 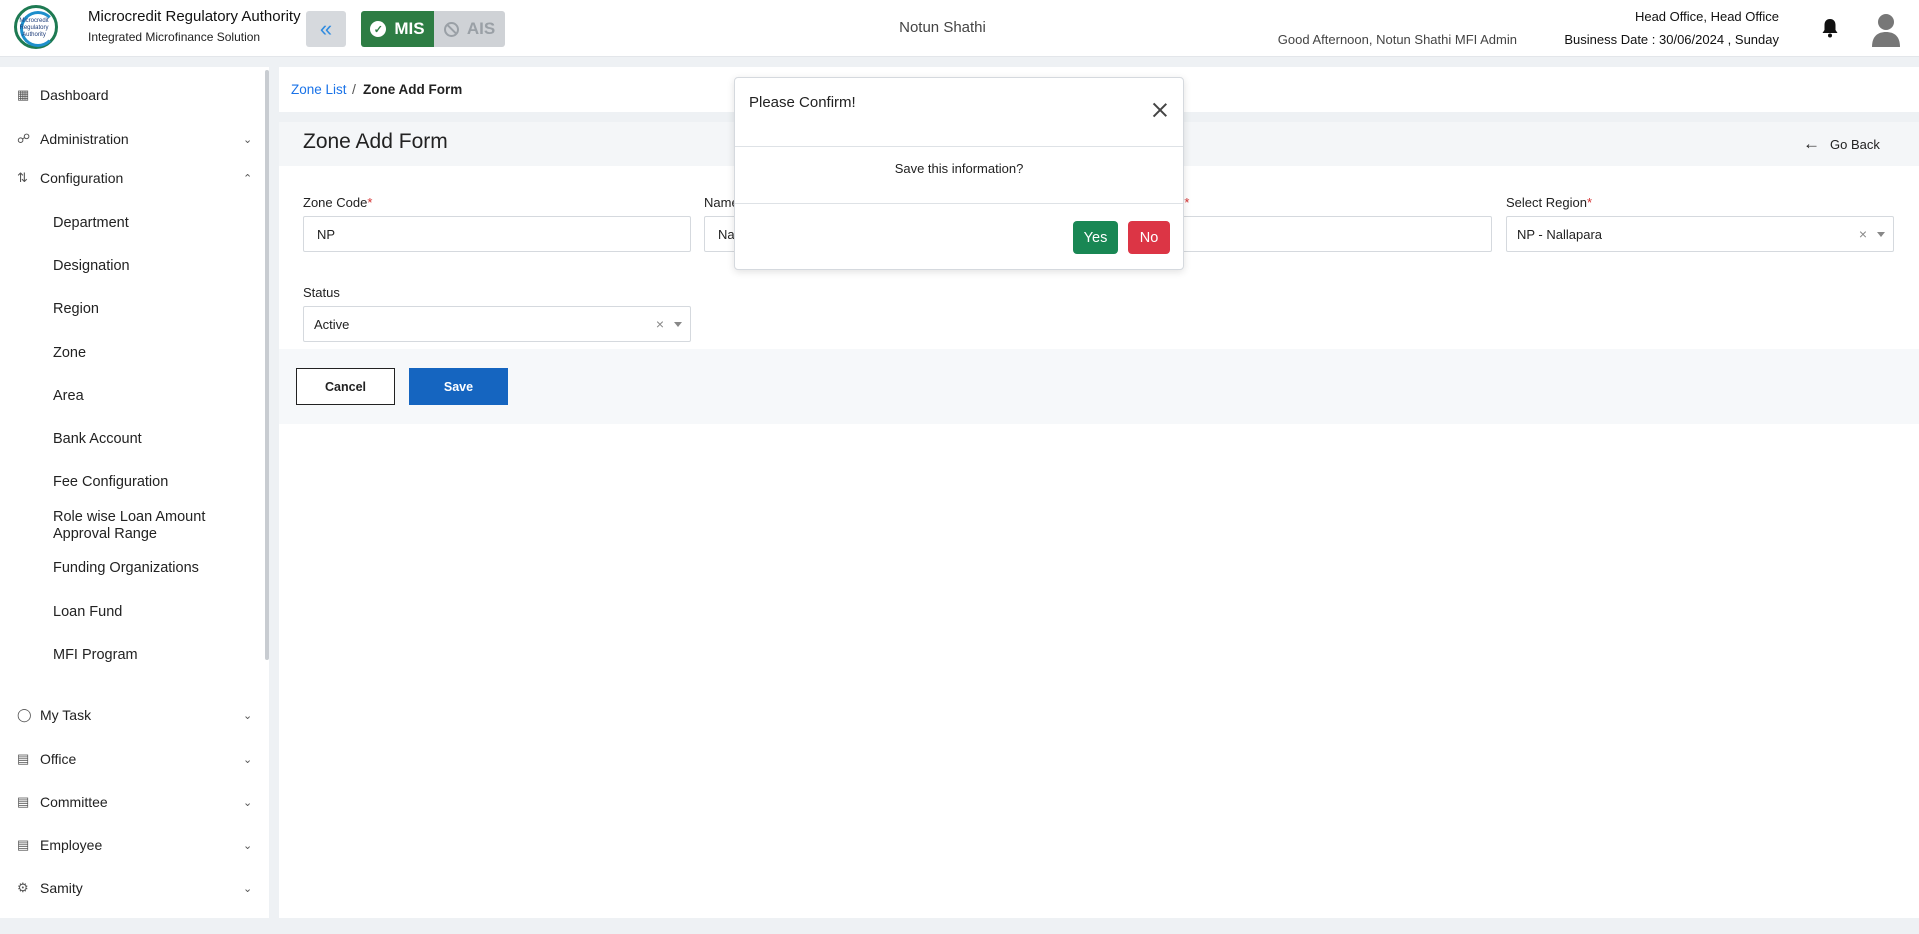 I want to click on organization-title: Notun Shathi, so click(x=942, y=27).